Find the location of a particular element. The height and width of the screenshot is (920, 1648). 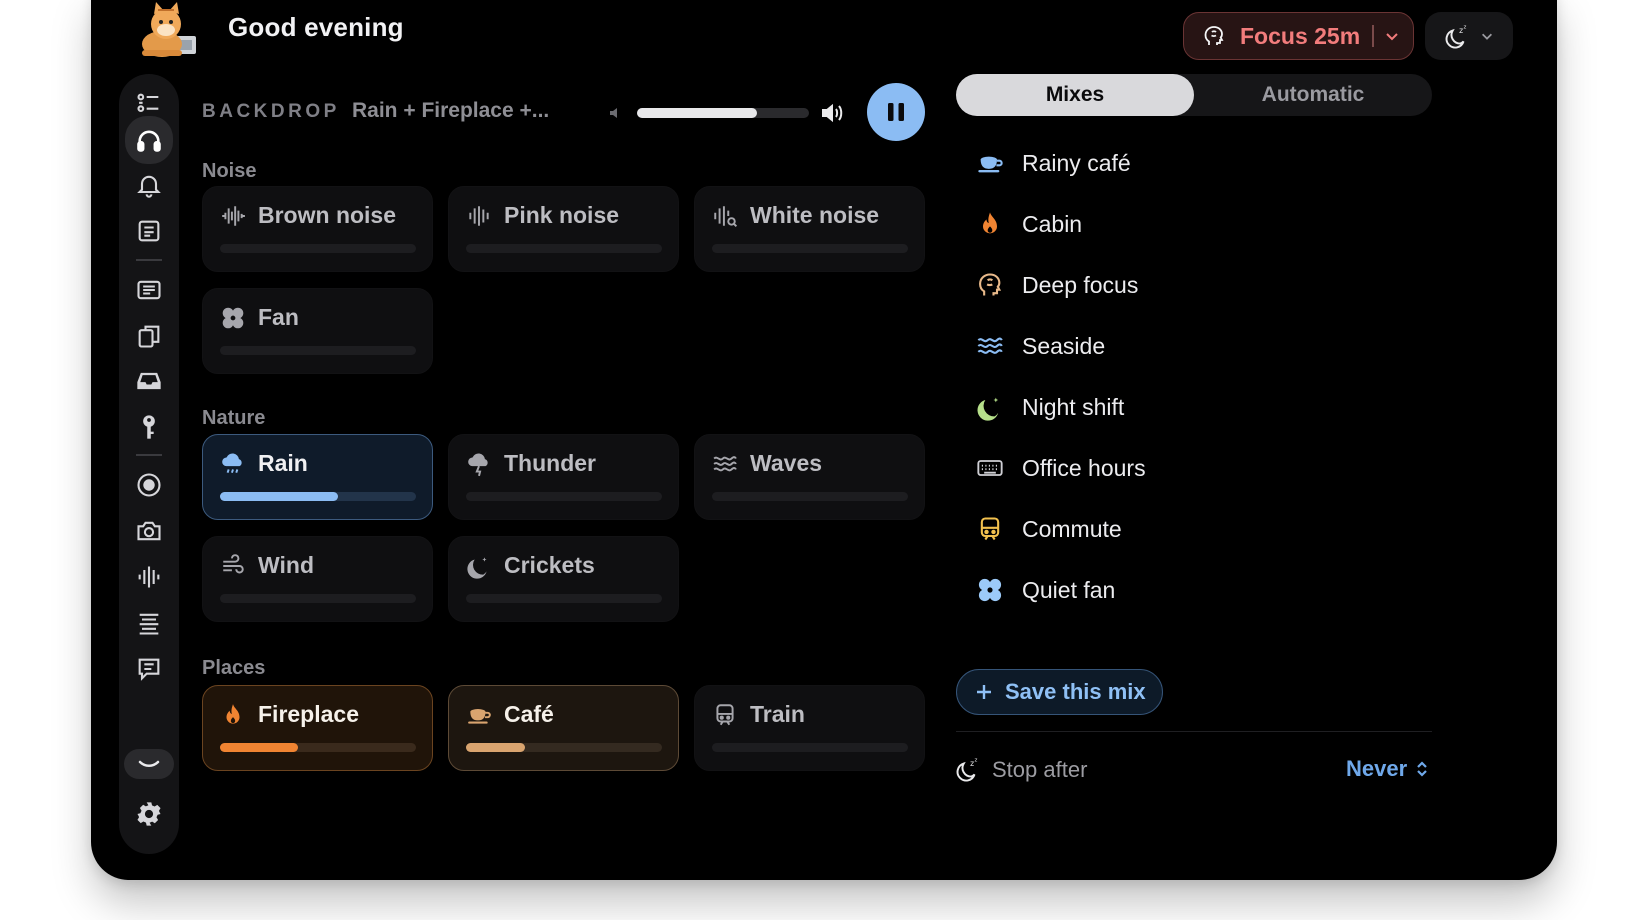

waves-icon is located at coordinates (990, 345).